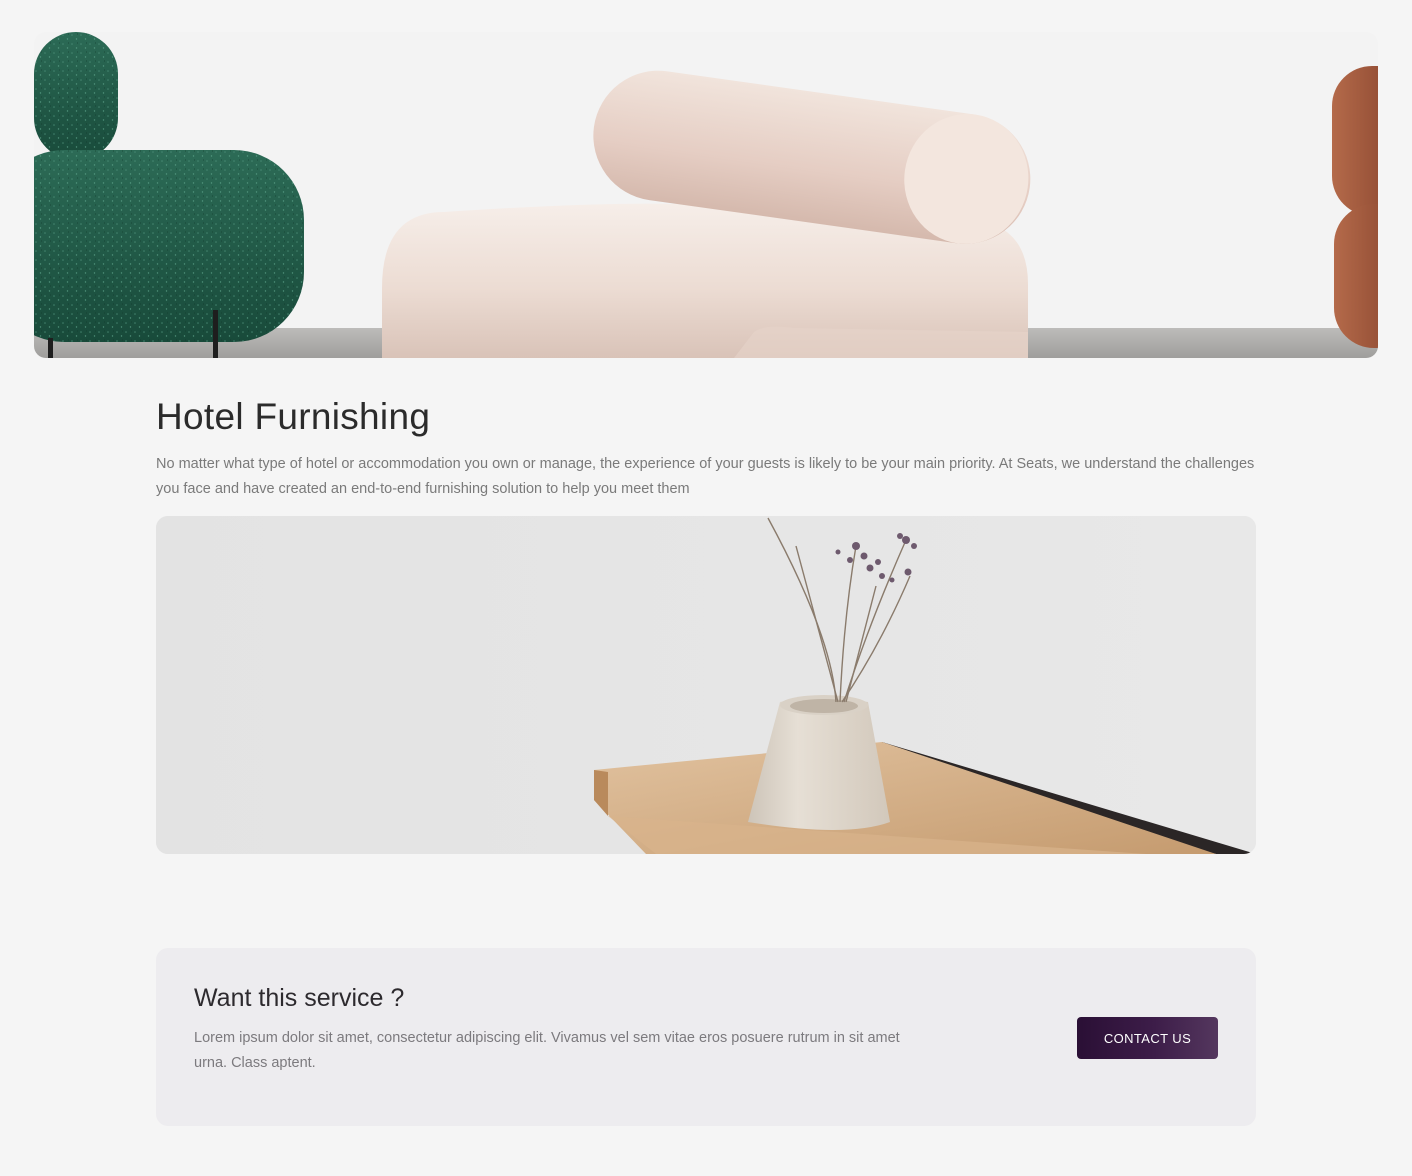 The height and width of the screenshot is (1176, 1412). What do you see at coordinates (299, 998) in the screenshot?
I see `cta-title: Want this service ?` at bounding box center [299, 998].